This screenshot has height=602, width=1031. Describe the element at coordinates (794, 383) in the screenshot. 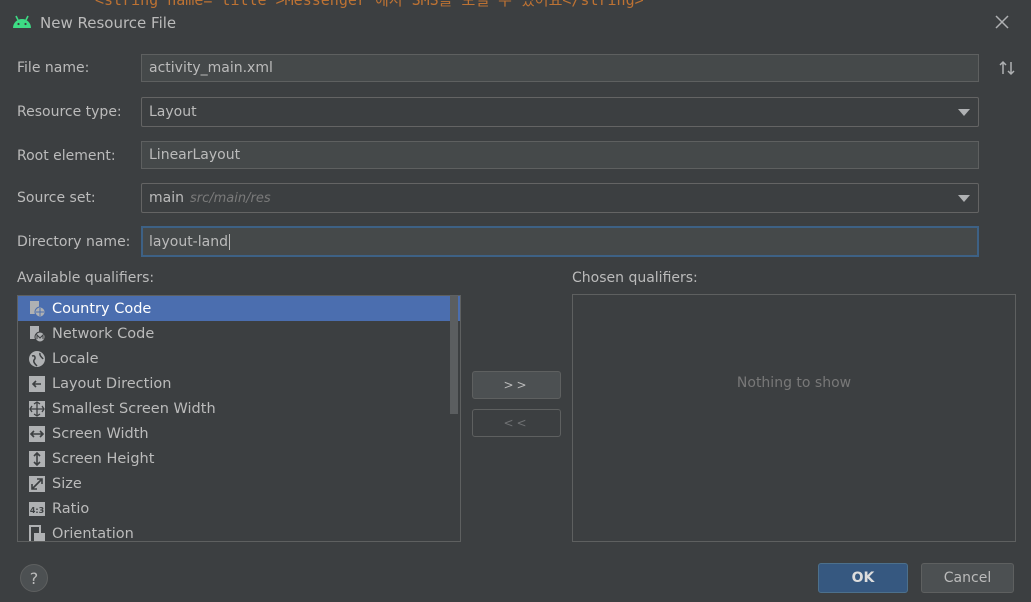

I see `empty-list-text: Nothing to show` at that location.